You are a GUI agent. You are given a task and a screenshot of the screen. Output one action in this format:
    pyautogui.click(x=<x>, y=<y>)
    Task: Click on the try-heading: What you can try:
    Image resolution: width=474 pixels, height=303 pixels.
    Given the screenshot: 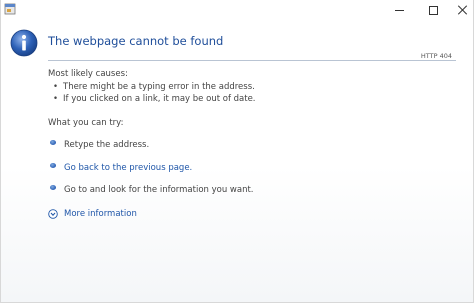 What is the action you would take?
    pyautogui.click(x=86, y=123)
    